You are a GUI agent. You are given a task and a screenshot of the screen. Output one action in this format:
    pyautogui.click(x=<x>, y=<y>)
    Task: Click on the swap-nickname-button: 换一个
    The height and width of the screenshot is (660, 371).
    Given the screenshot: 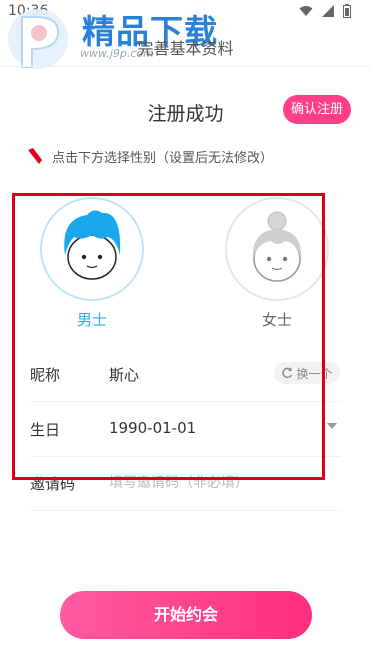 What is the action you would take?
    pyautogui.click(x=307, y=373)
    